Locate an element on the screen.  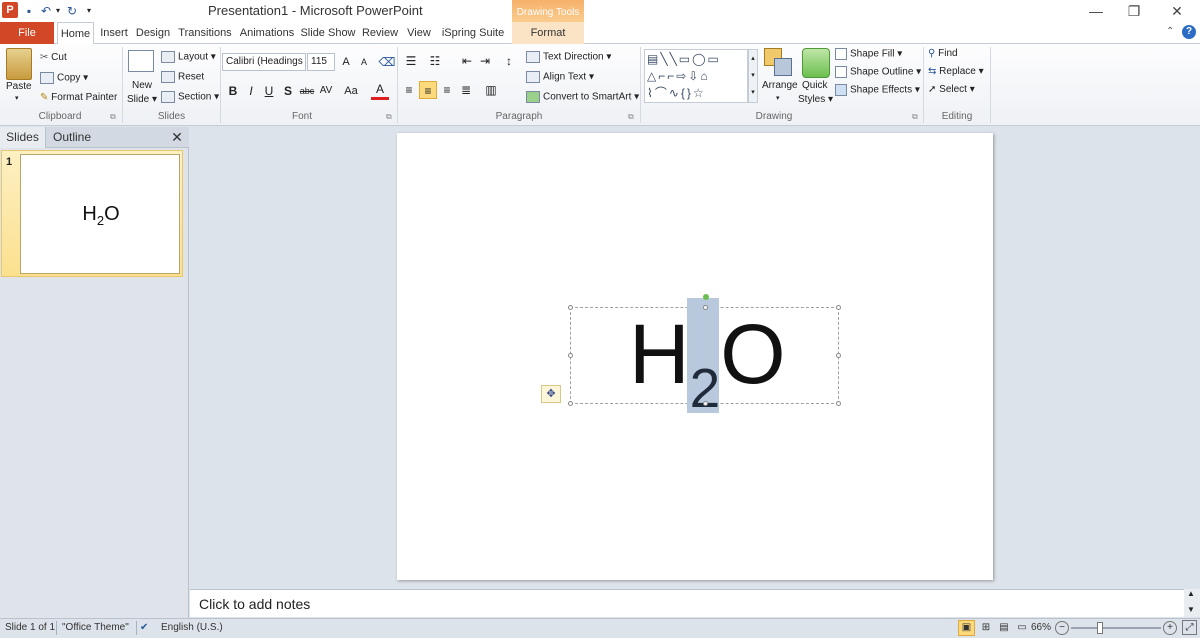
slide-show-icon: ▭ is located at coordinates (1022, 628).